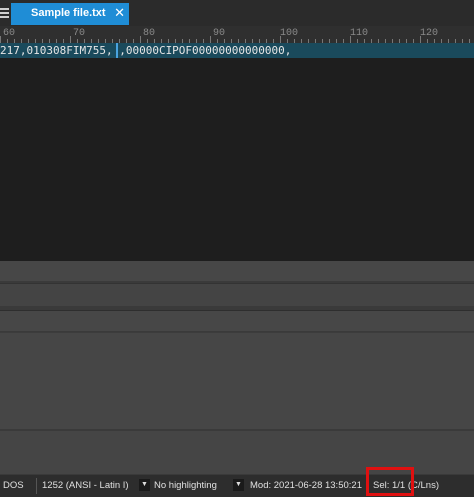 This screenshot has width=474, height=497. I want to click on close-icon: ✕, so click(119, 13).